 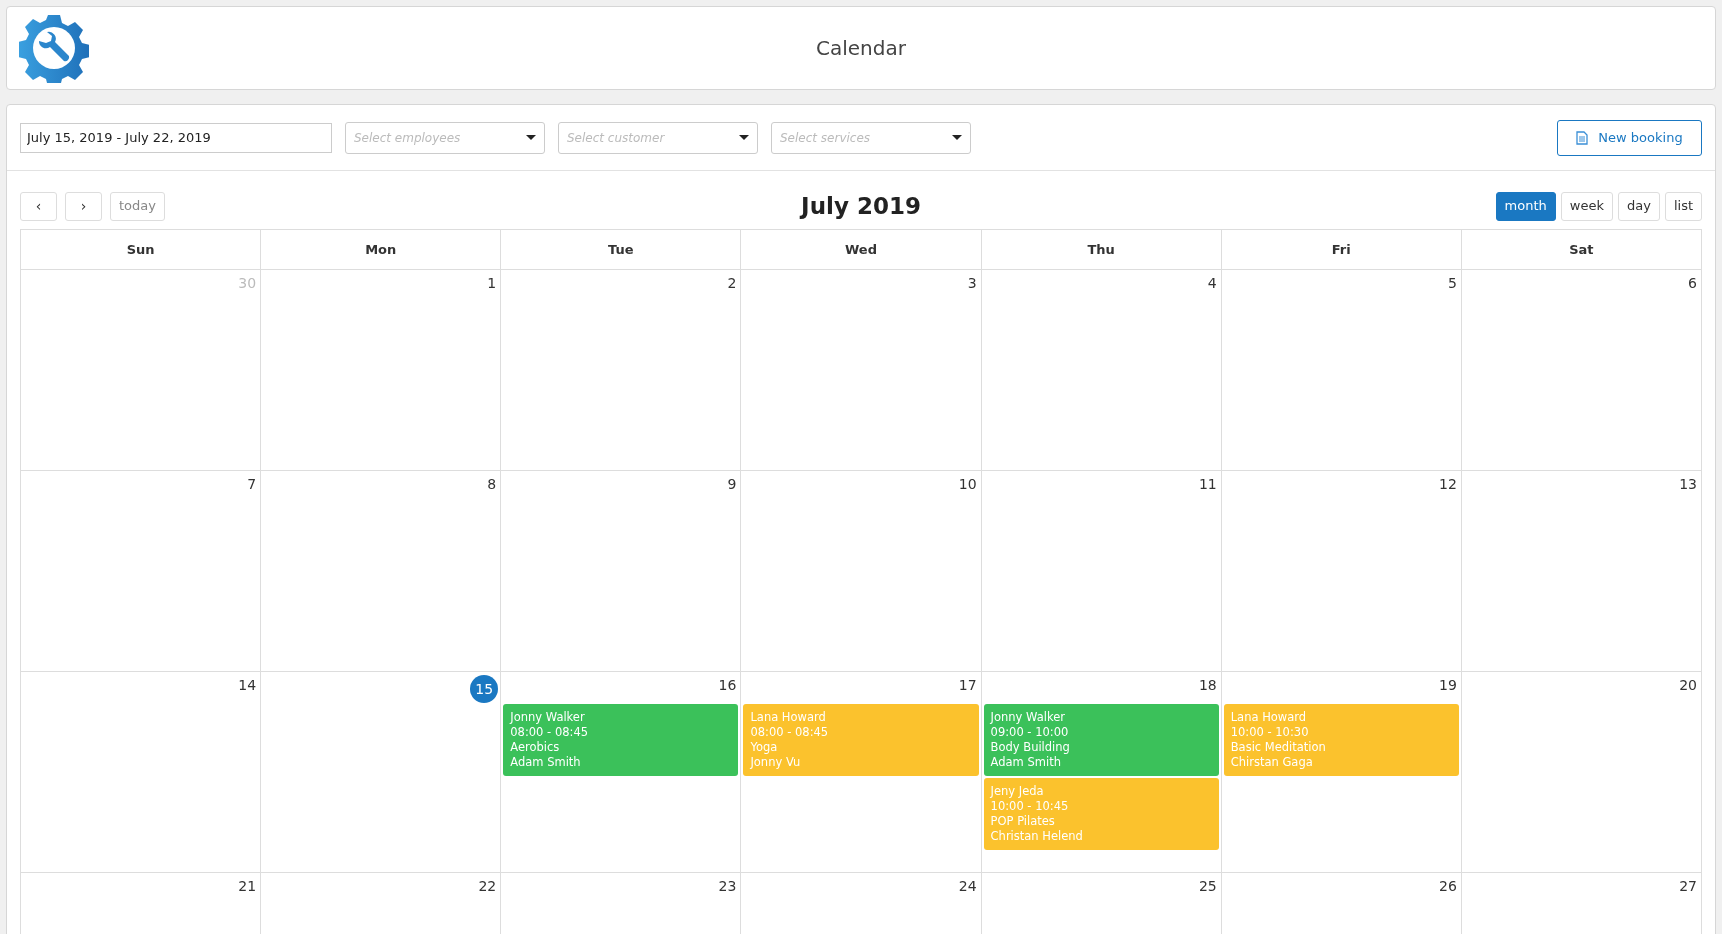 What do you see at coordinates (732, 484) in the screenshot?
I see `day-number: 9` at bounding box center [732, 484].